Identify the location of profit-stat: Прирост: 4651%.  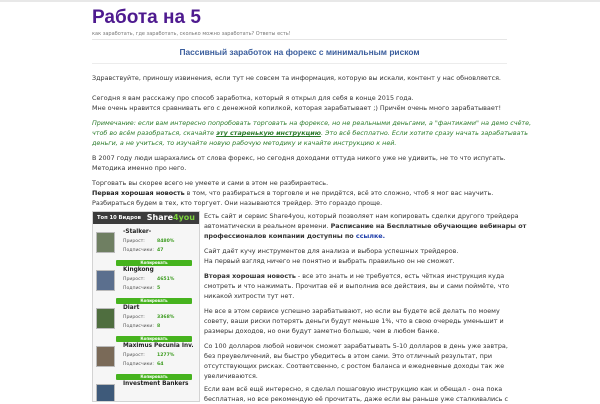
(148, 279).